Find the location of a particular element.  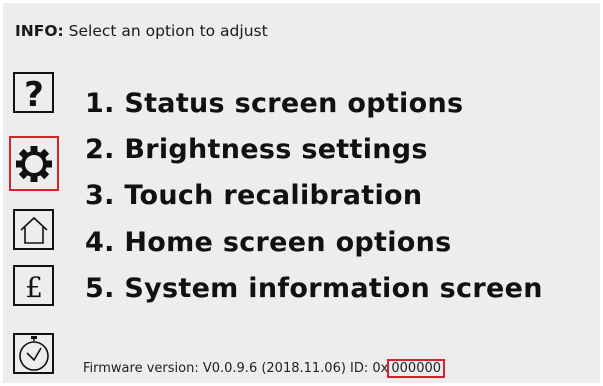

menu-item-status-screen: 1. Status screen options is located at coordinates (274, 103).